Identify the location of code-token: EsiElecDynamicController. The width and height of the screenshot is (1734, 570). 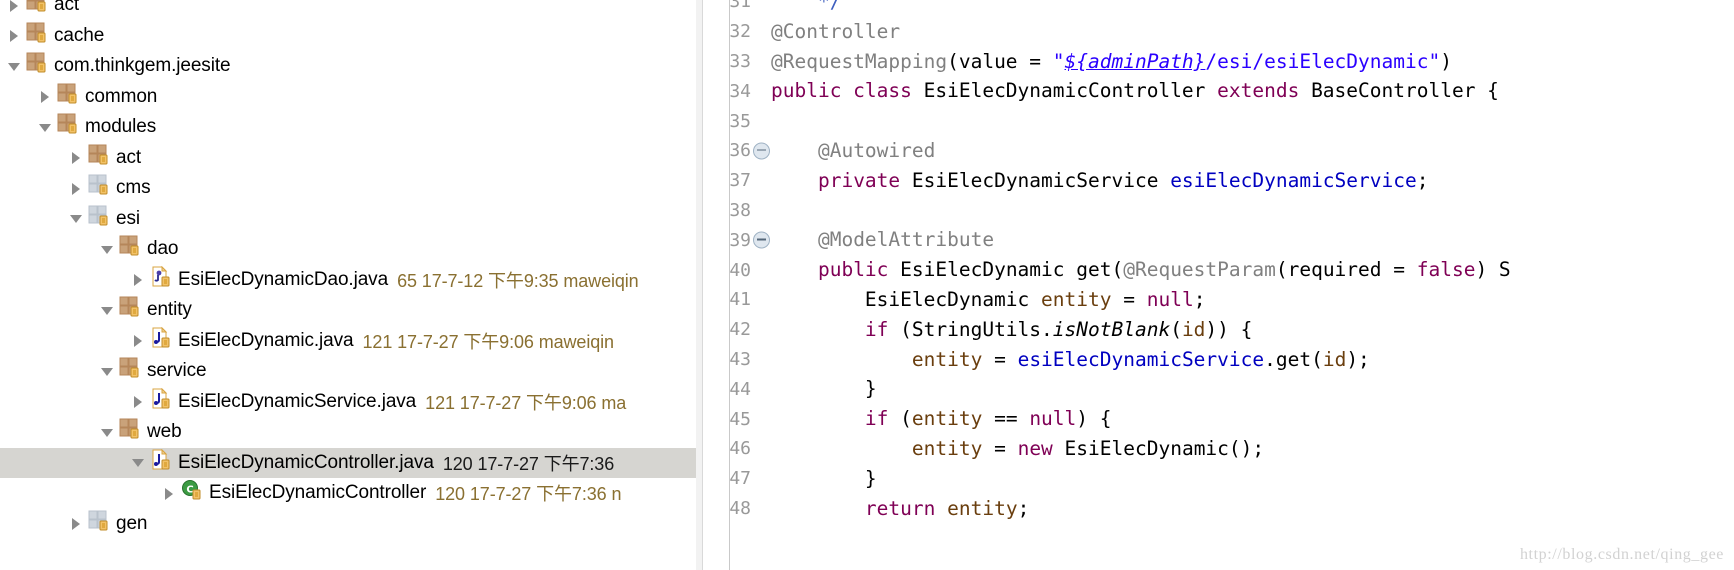
(1064, 91).